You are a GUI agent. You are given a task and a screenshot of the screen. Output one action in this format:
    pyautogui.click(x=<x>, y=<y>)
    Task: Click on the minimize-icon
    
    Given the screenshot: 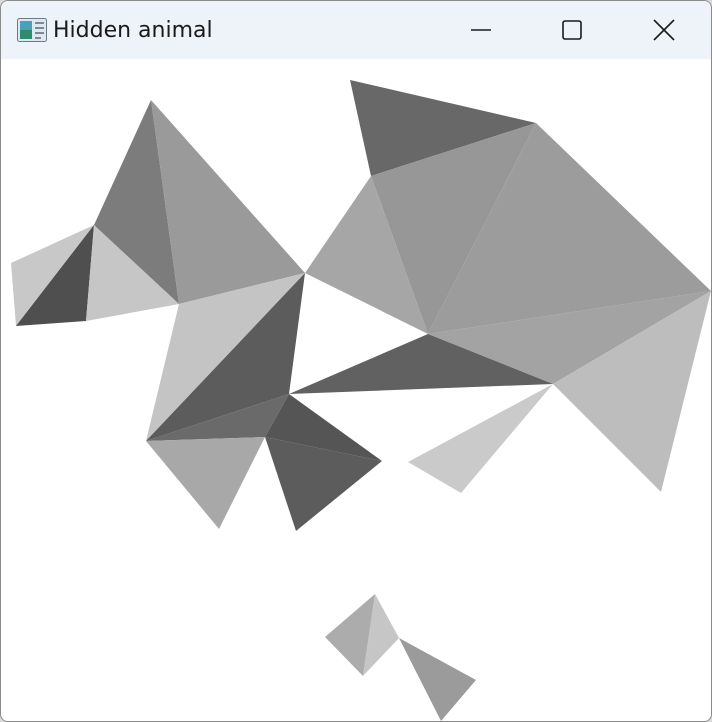 What is the action you would take?
    pyautogui.click(x=481, y=30)
    